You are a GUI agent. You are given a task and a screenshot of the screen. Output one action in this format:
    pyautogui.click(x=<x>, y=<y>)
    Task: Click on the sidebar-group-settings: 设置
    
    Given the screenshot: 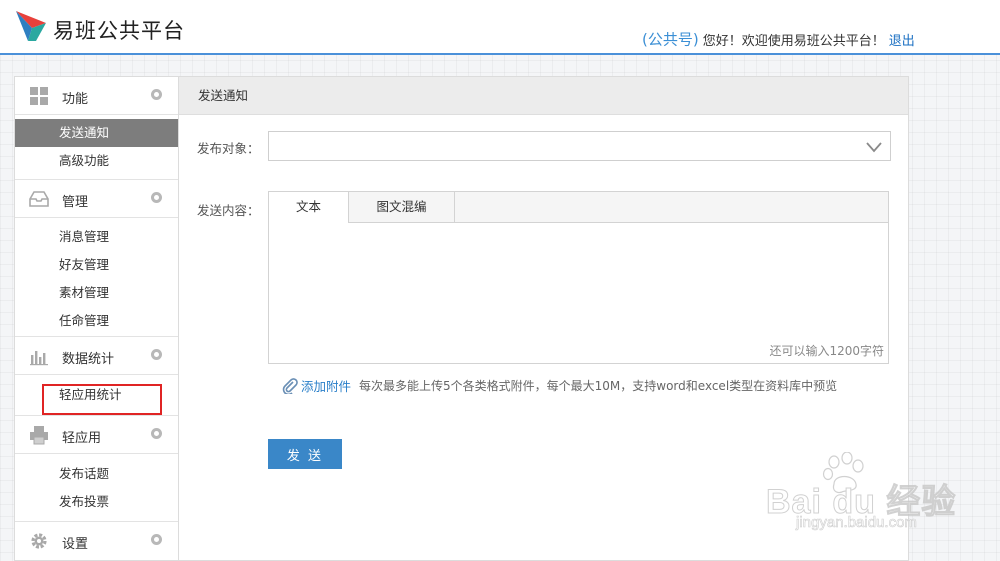 What is the action you would take?
    pyautogui.click(x=96, y=540)
    